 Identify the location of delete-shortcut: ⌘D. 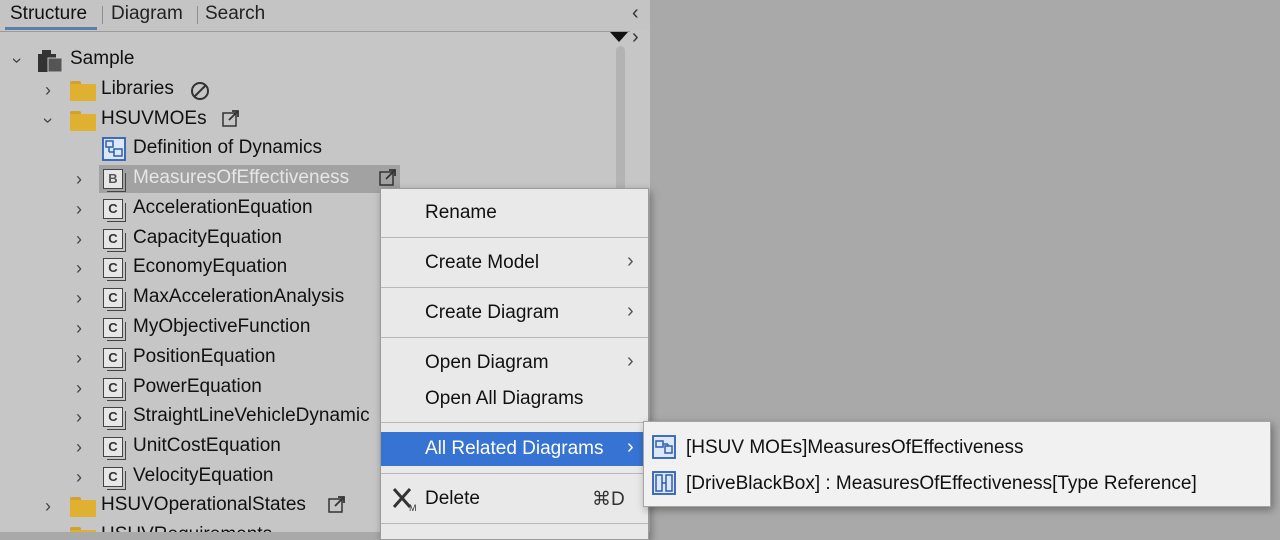
(608, 499).